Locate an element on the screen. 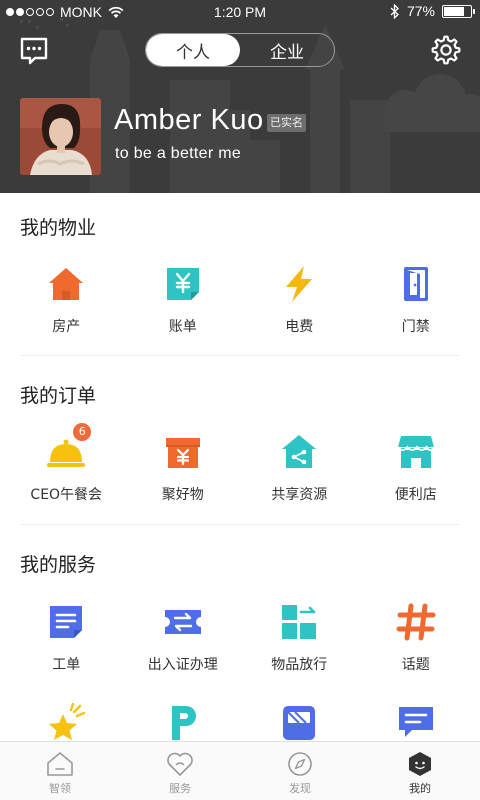 The image size is (480, 800). tab-home: 智领 is located at coordinates (60, 771).